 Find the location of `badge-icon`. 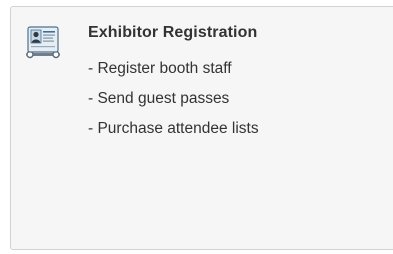

badge-icon is located at coordinates (43, 43).